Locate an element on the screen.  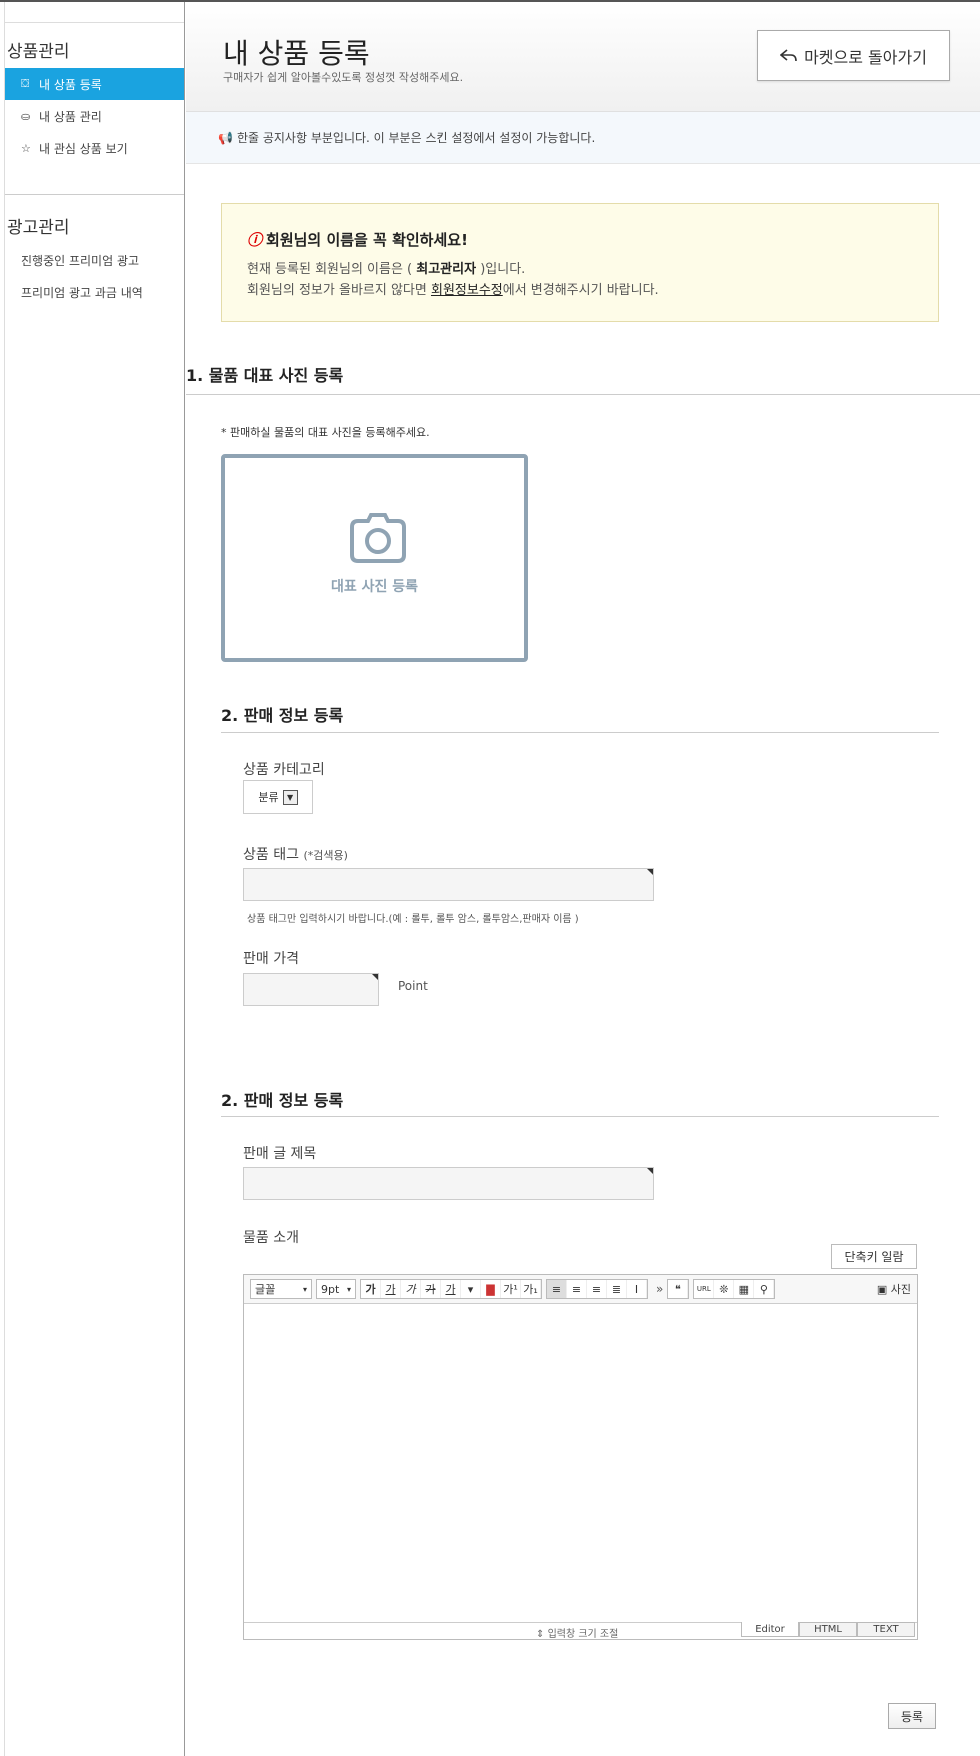
category-select: 분류 ▼ is located at coordinates (278, 797).